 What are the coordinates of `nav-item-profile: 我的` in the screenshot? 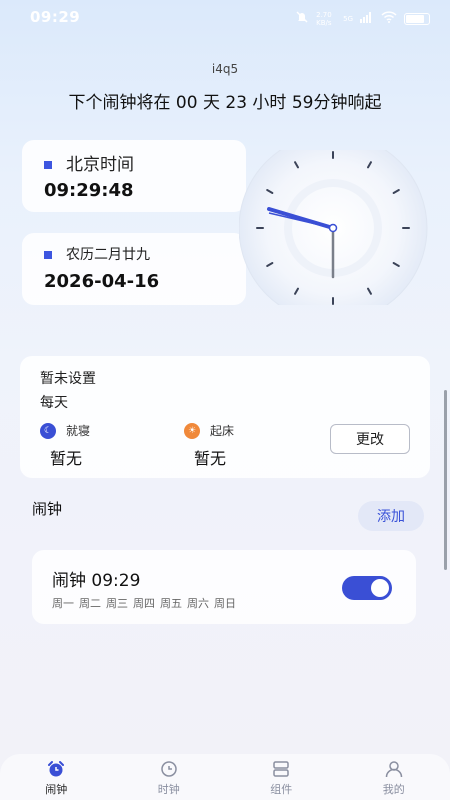 It's located at (394, 777).